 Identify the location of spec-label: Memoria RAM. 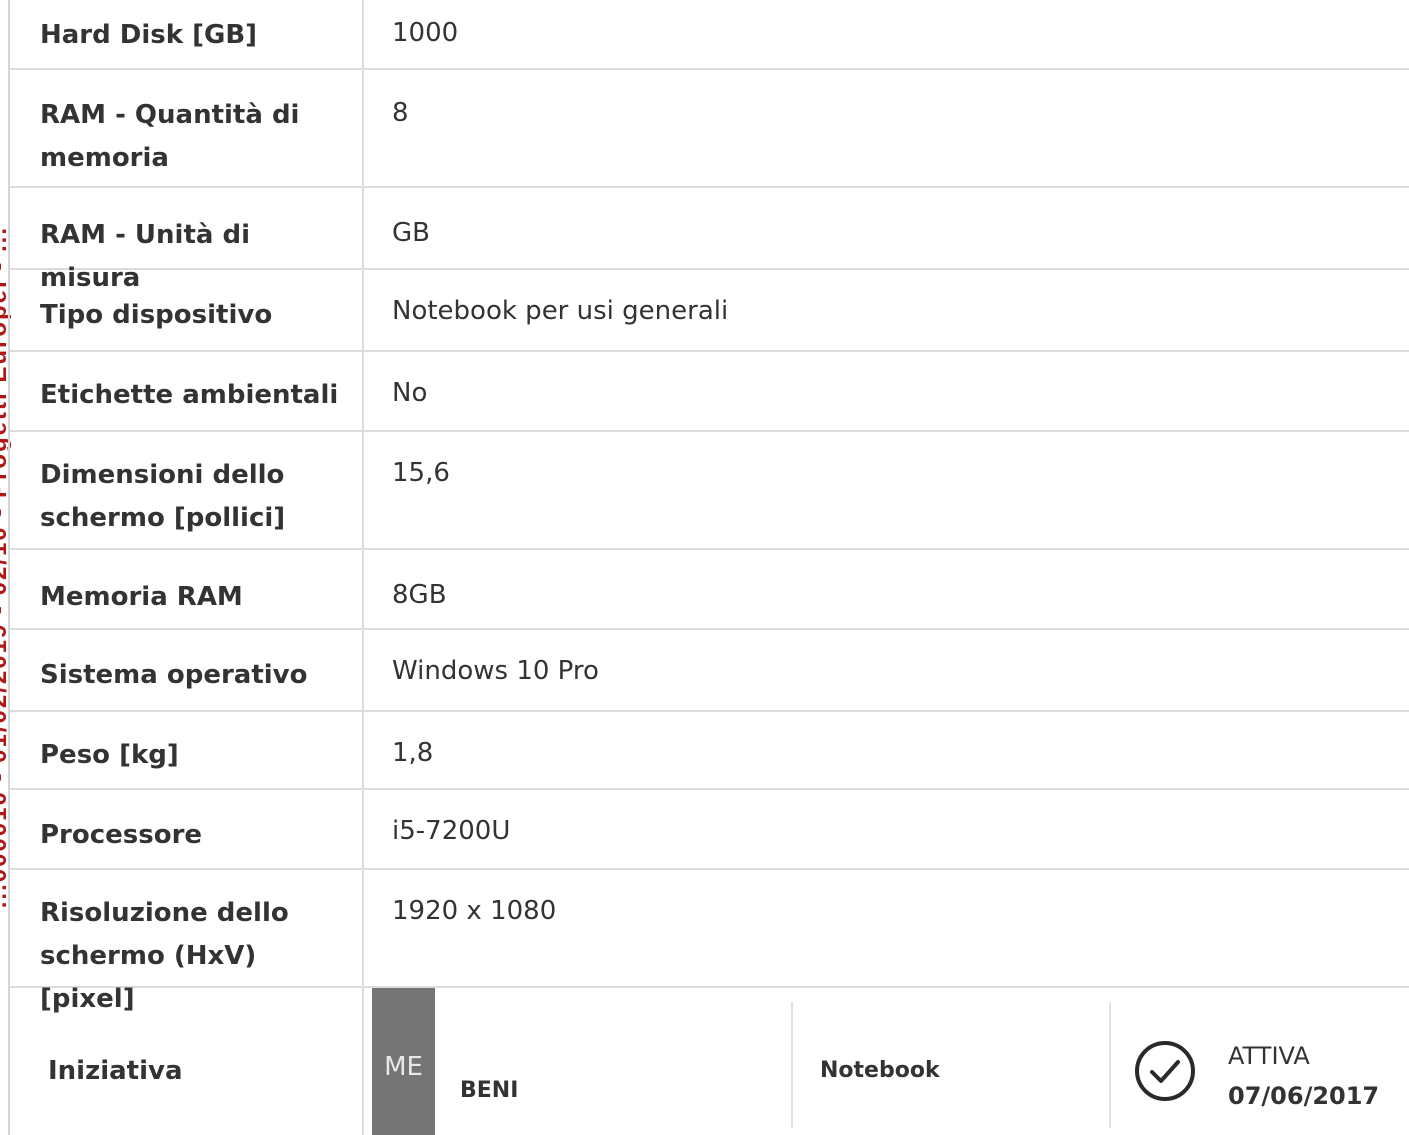
(141, 597).